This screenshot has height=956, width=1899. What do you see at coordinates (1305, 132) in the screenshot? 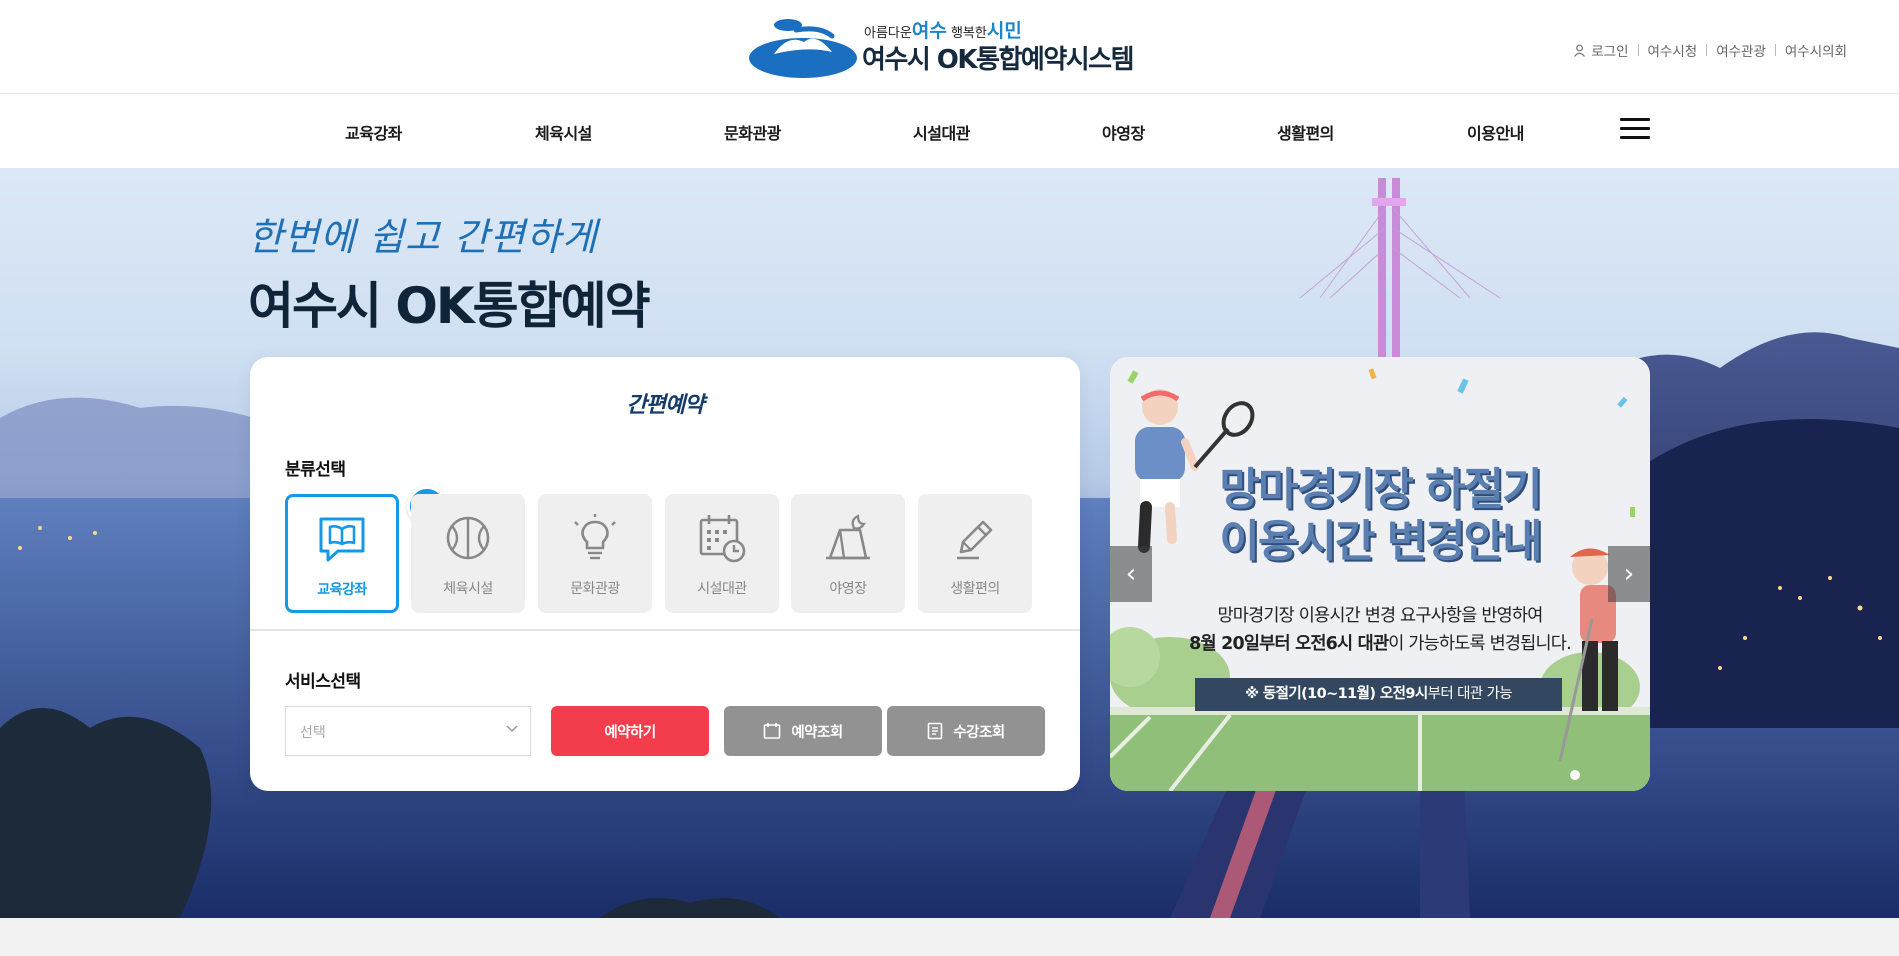
I see `nav-item-convenience: 생활편의` at bounding box center [1305, 132].